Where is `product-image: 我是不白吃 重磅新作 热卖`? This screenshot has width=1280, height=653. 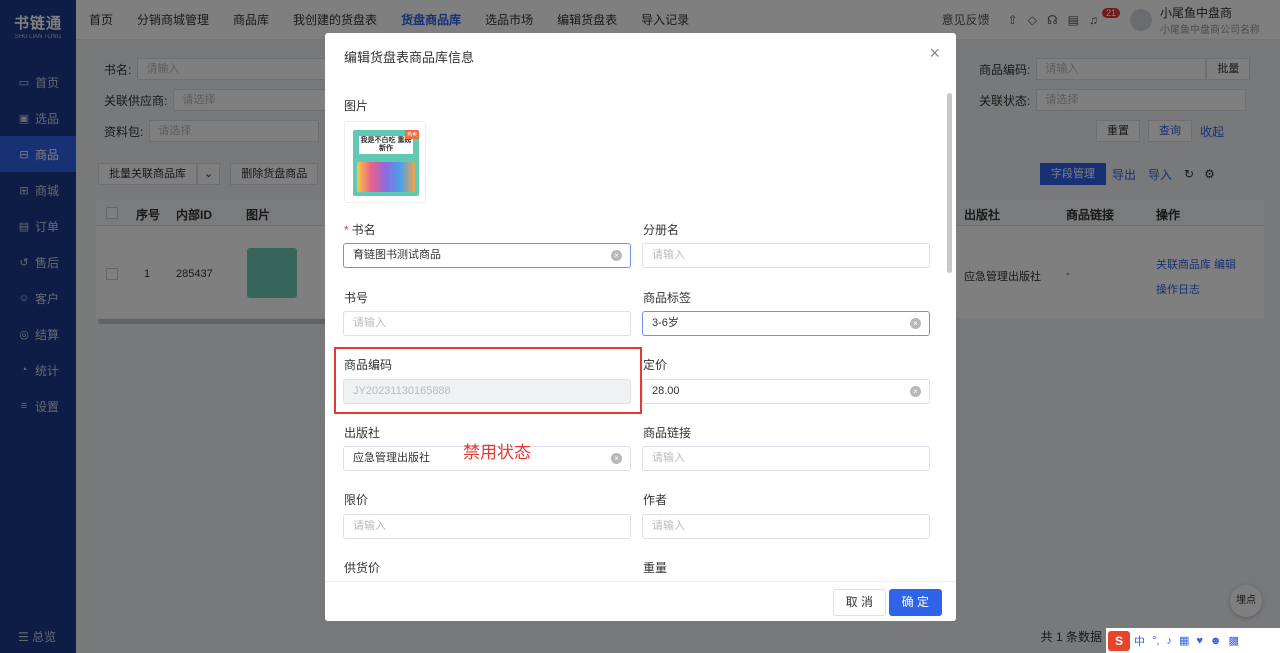
product-image: 我是不白吃 重磅新作 热卖 is located at coordinates (385, 162).